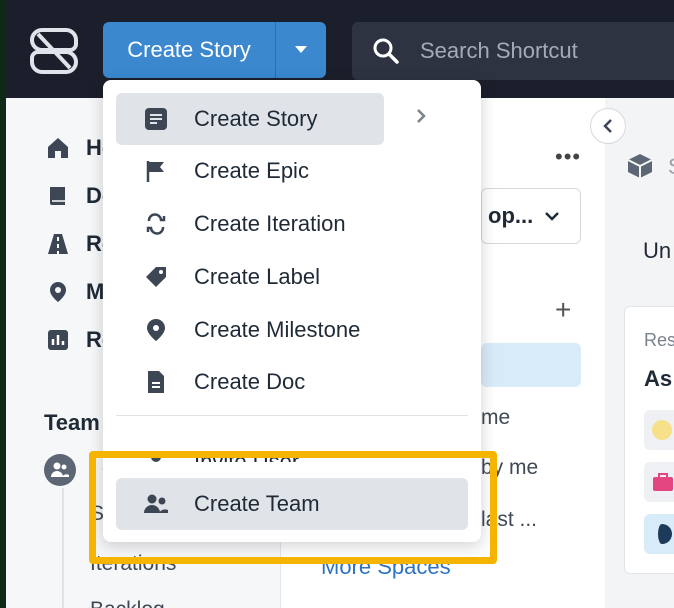 Image resolution: width=674 pixels, height=608 pixels. I want to click on chevron-down-icon, so click(552, 216).